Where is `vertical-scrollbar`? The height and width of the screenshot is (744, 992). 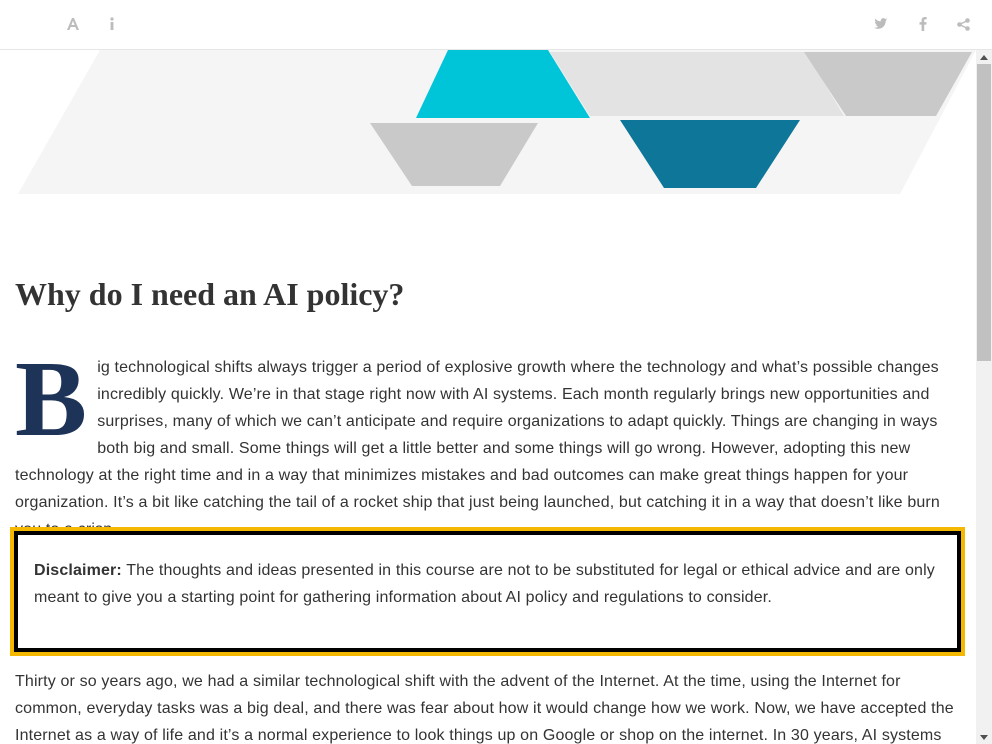 vertical-scrollbar is located at coordinates (984, 397).